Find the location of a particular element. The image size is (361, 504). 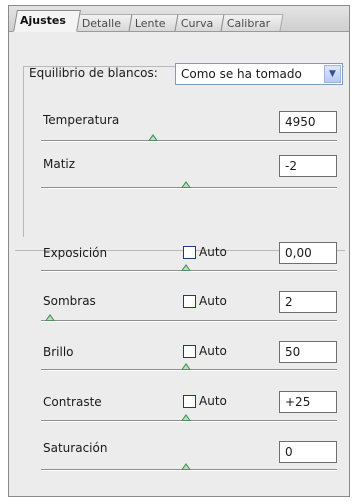

brillo-field: 50 is located at coordinates (308, 352).